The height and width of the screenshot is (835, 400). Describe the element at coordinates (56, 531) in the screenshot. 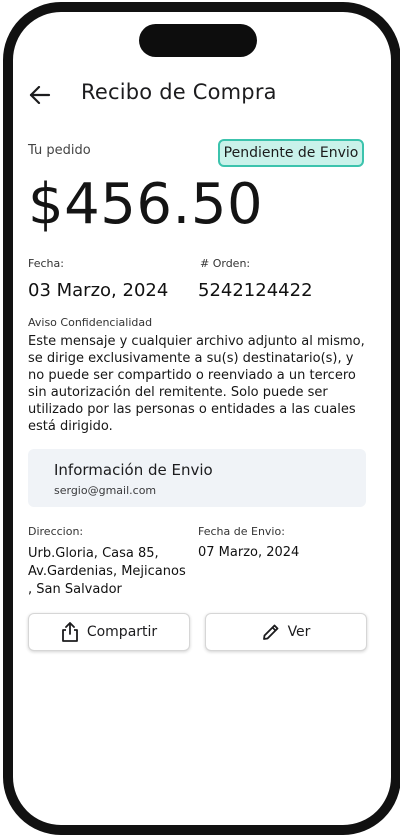

I see `address-label: Direccion:` at that location.